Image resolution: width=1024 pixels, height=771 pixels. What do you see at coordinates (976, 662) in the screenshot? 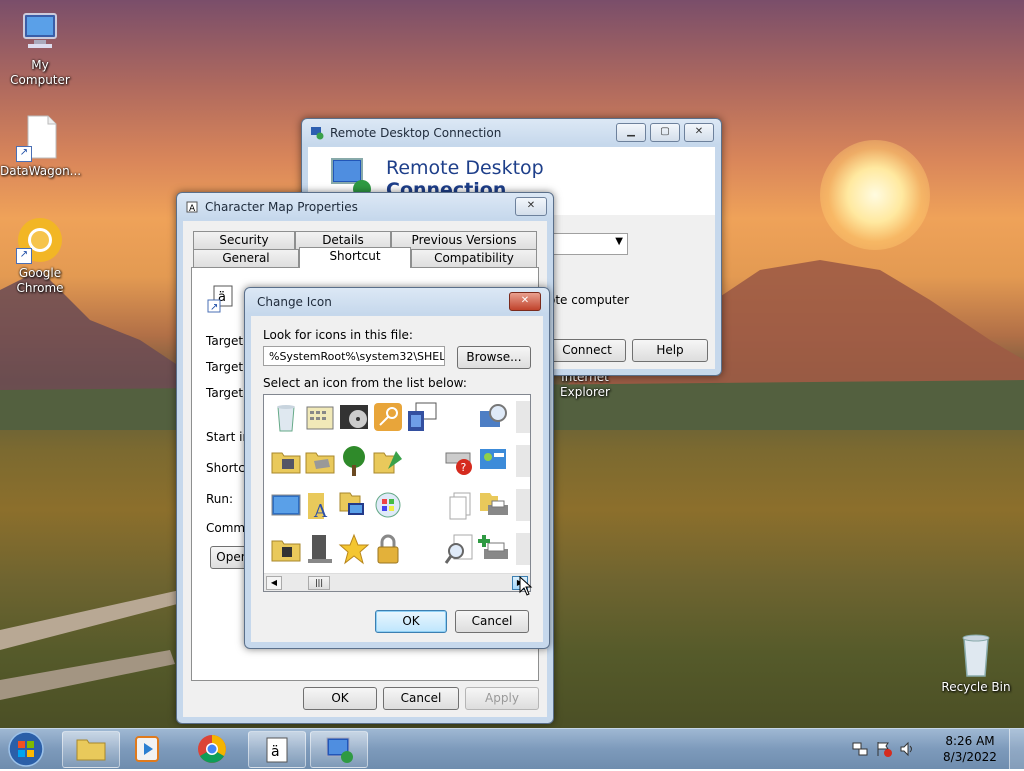
I see `desktop-icon-recycle-bin: Recycle Bin` at bounding box center [976, 662].